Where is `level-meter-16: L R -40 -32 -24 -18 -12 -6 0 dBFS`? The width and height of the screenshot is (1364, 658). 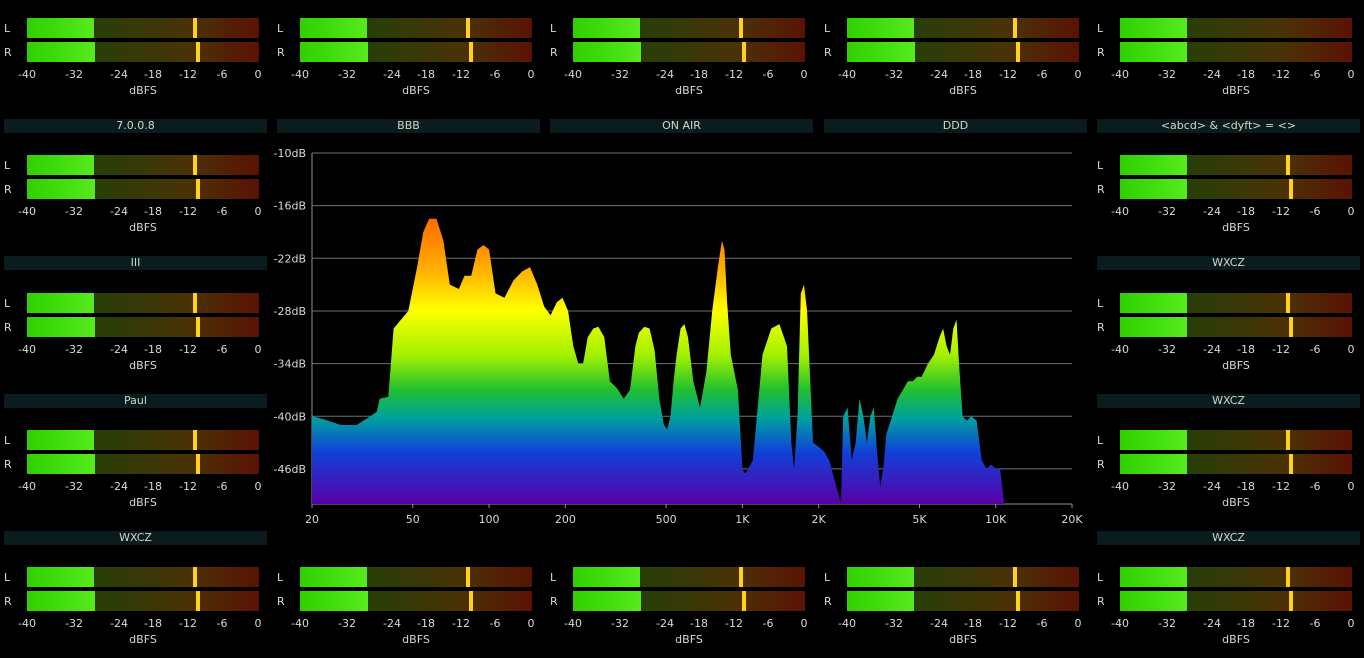
level-meter-16: L R -40 -32 -24 -18 -12 -6 0 dBFS is located at coordinates (1228, 607).